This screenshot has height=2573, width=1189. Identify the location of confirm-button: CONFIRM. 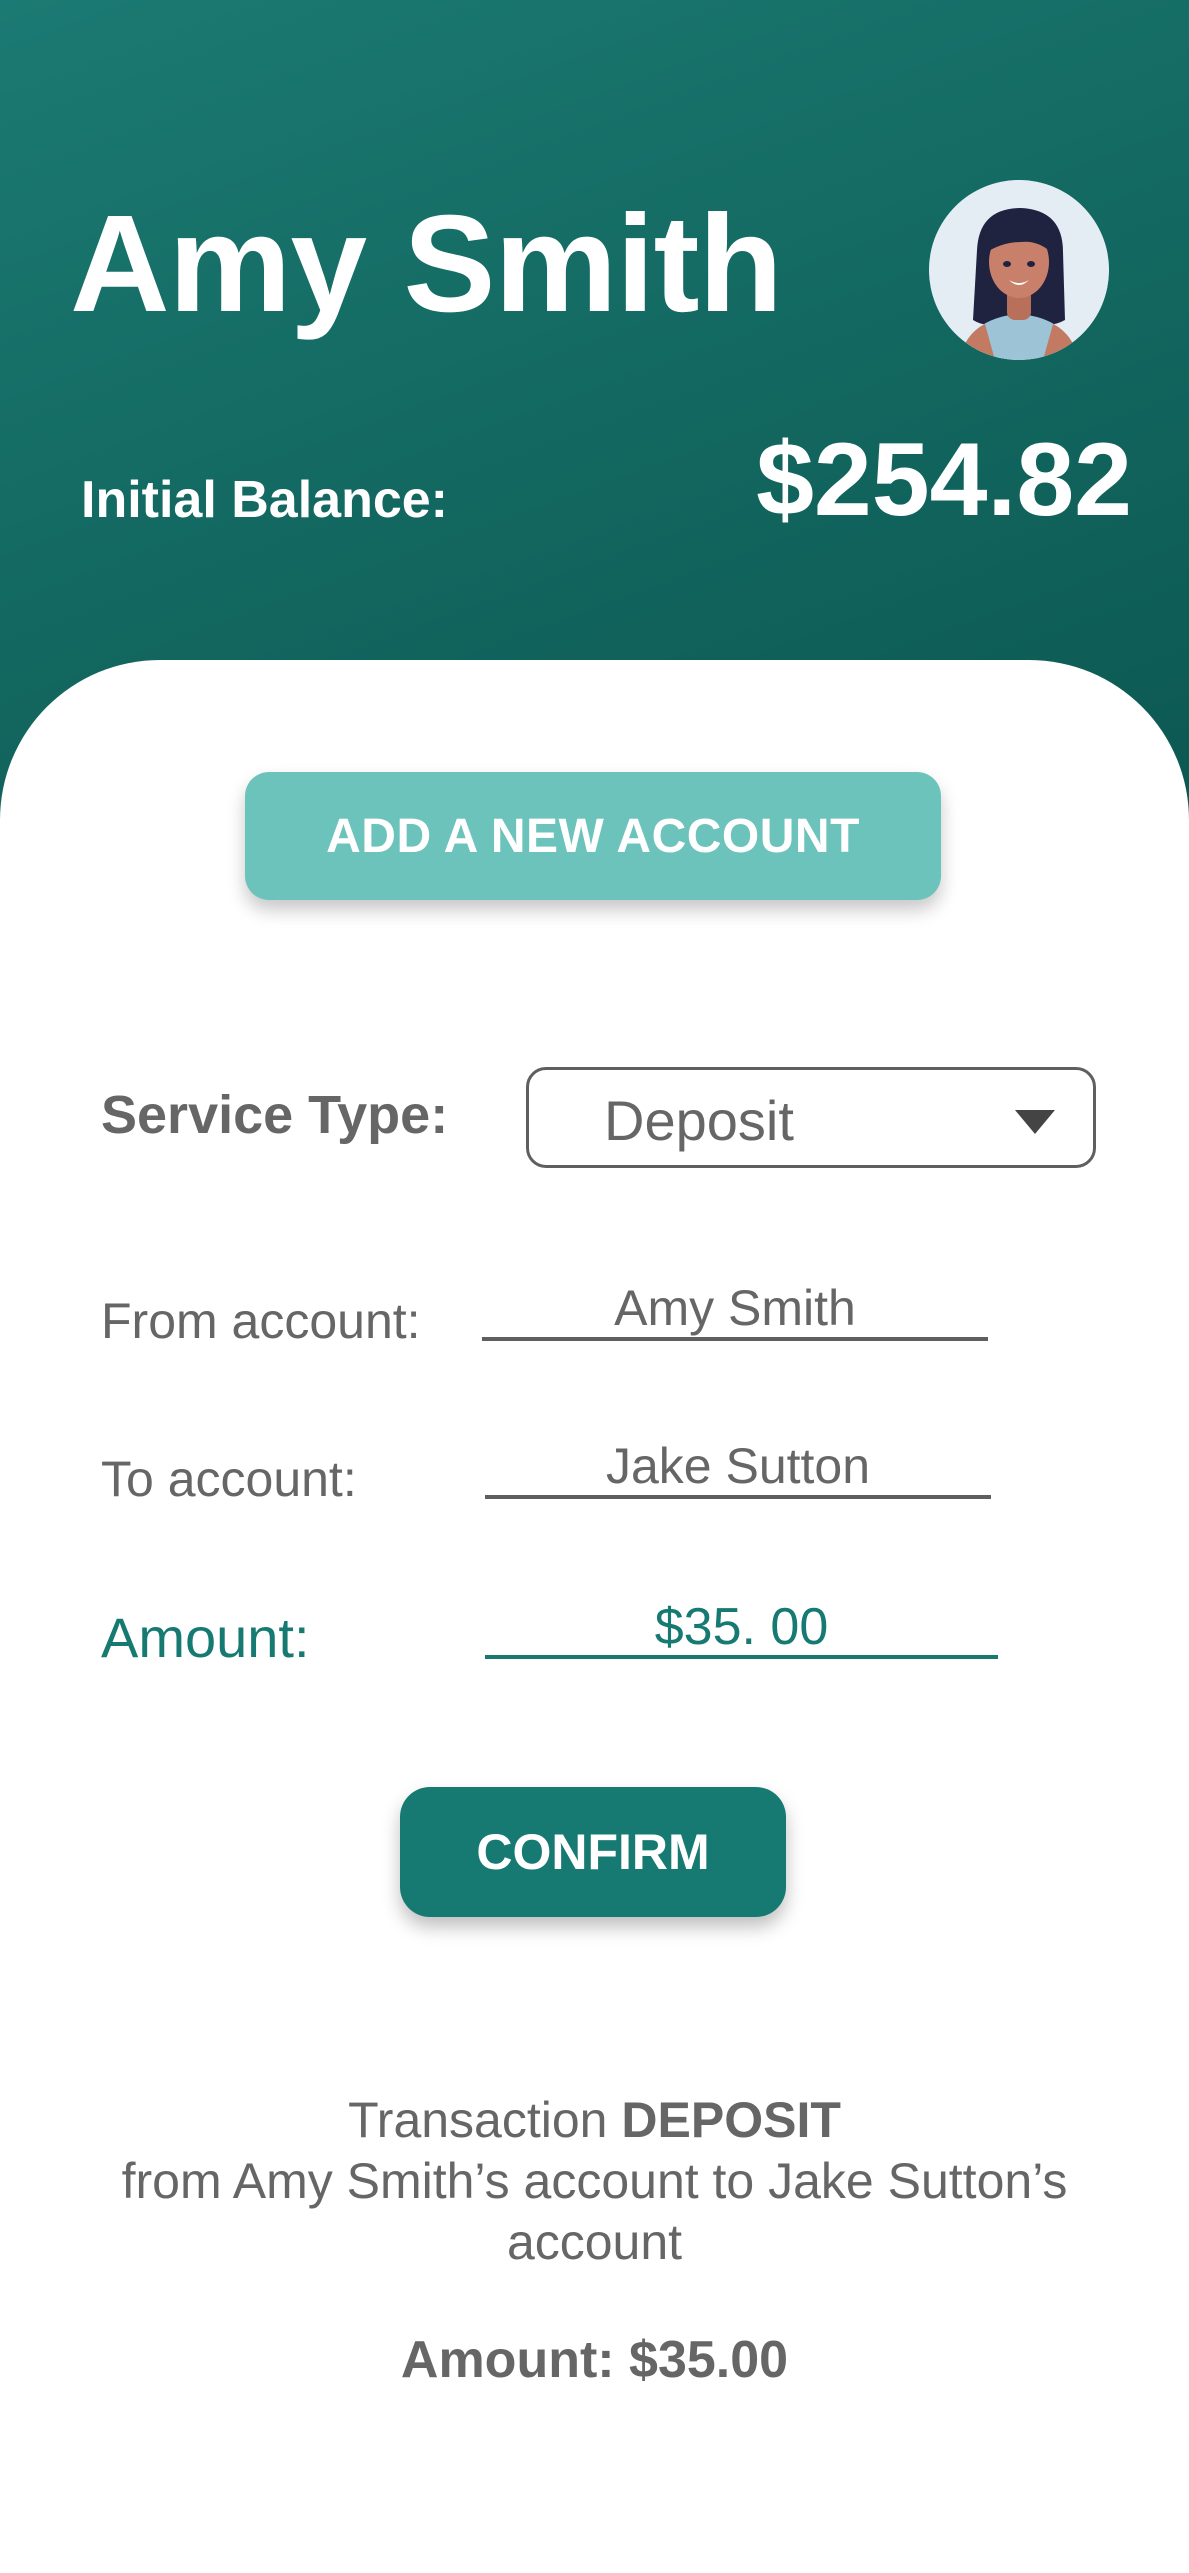
(593, 1852).